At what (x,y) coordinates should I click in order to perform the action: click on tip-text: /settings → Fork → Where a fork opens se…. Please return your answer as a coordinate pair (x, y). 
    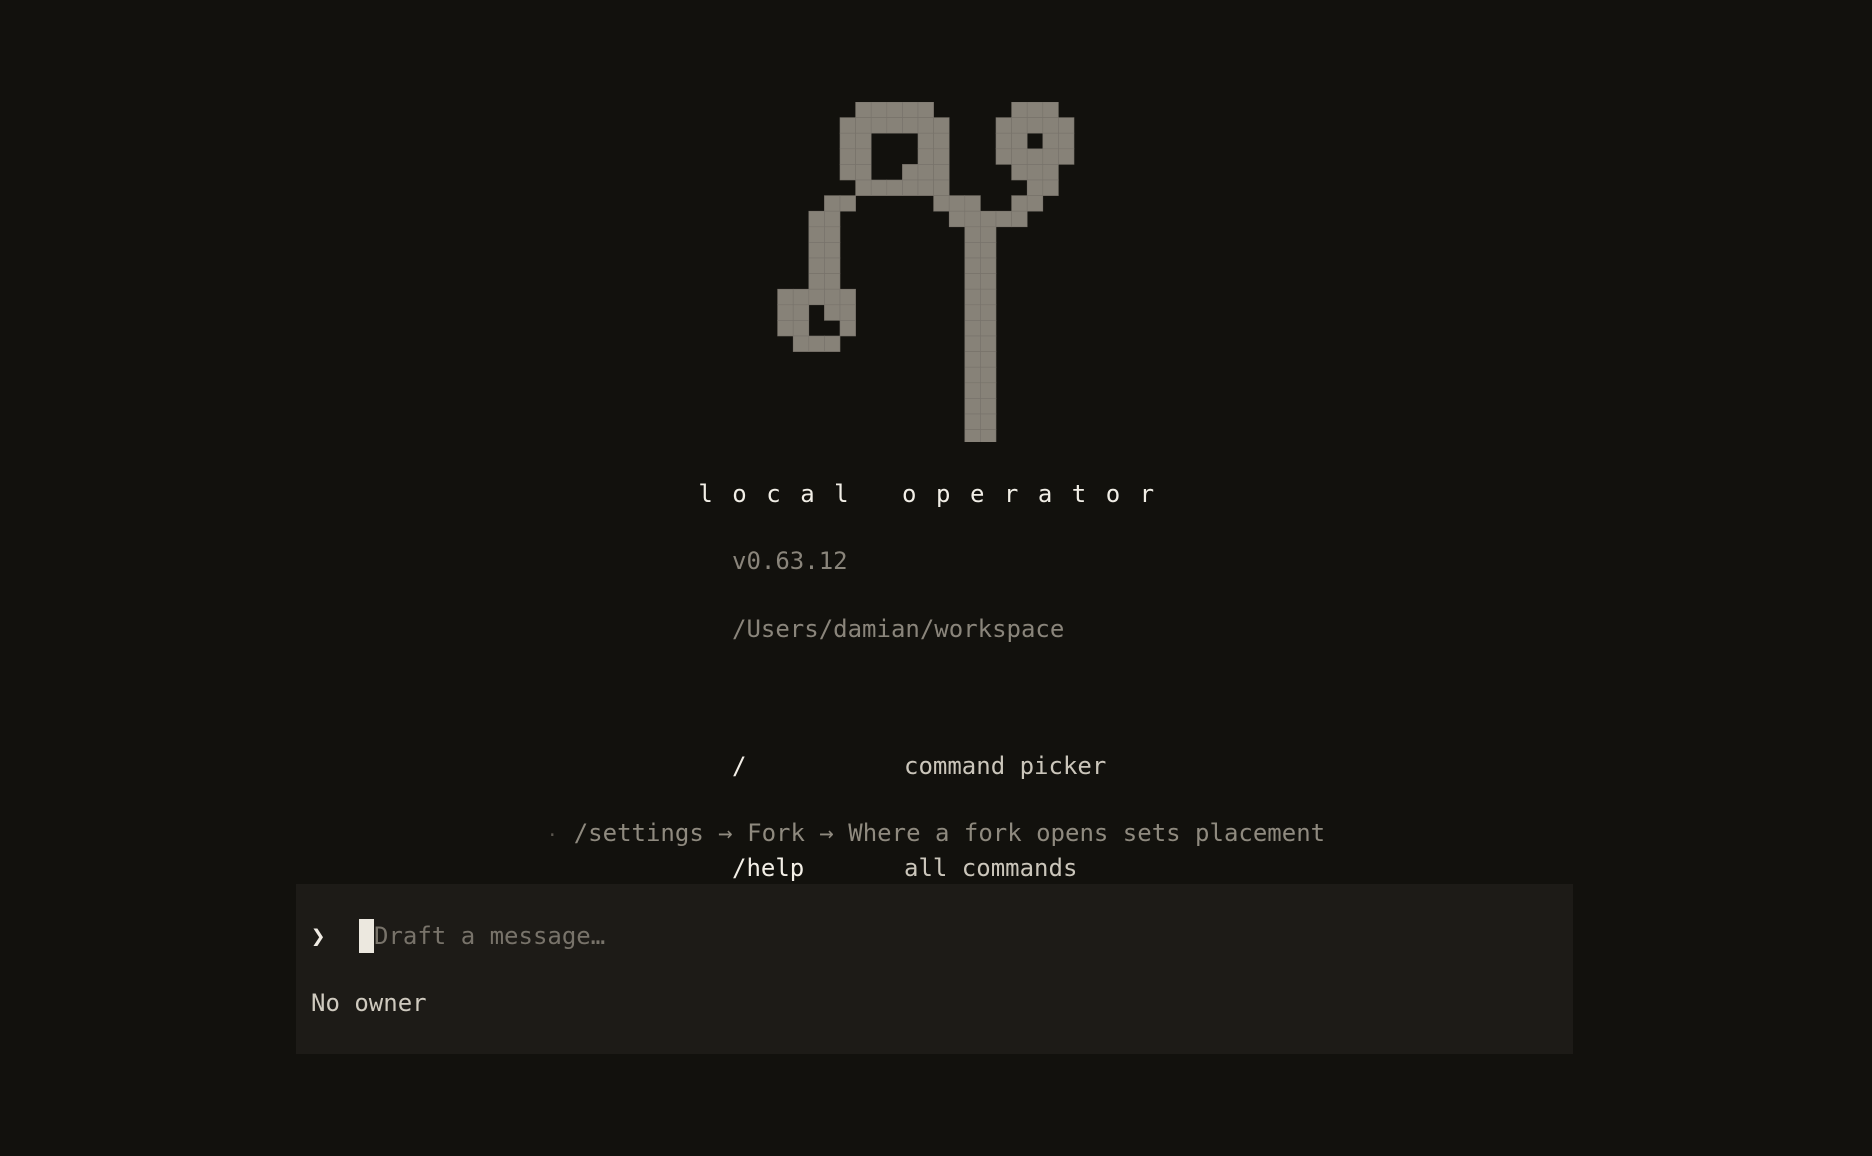
    Looking at the image, I should click on (949, 833).